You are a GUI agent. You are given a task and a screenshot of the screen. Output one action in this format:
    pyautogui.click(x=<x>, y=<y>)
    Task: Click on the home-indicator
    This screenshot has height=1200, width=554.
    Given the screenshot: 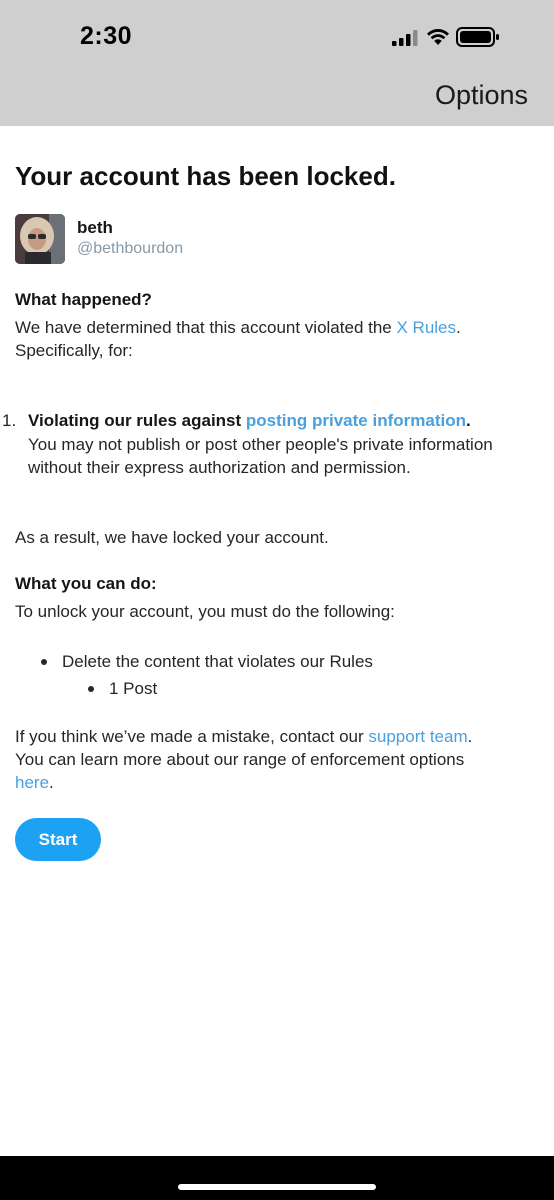 What is the action you would take?
    pyautogui.click(x=277, y=1187)
    